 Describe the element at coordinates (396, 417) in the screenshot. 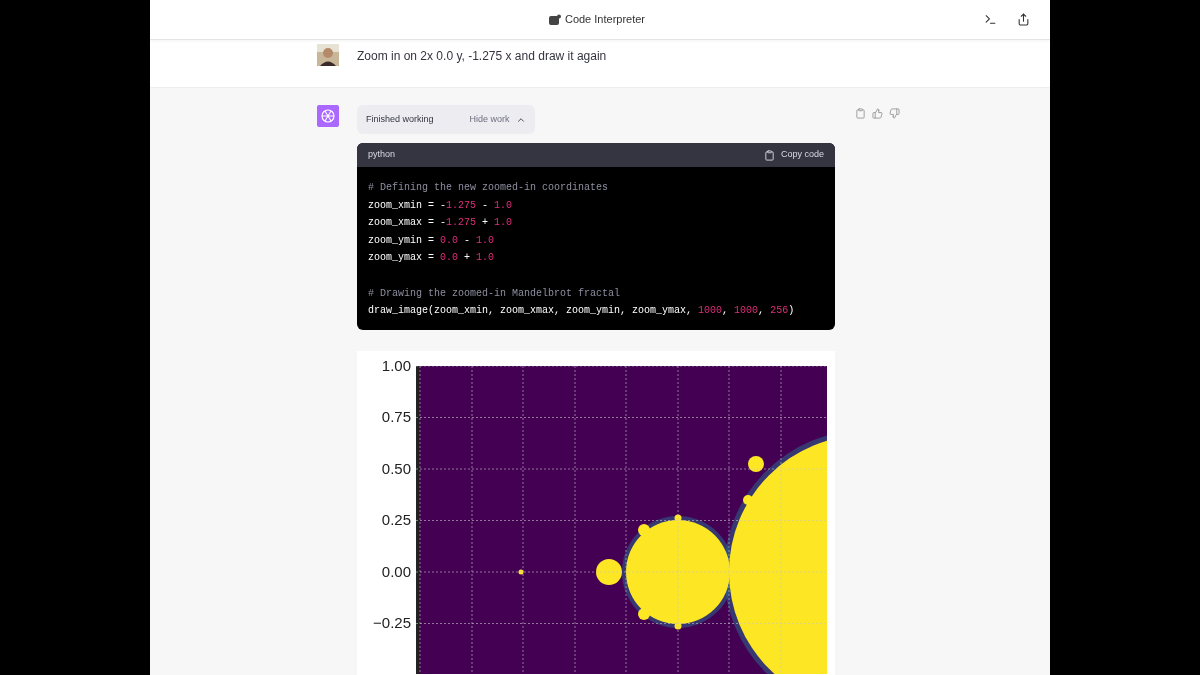

I see `y-tick-label: 0.75` at that location.